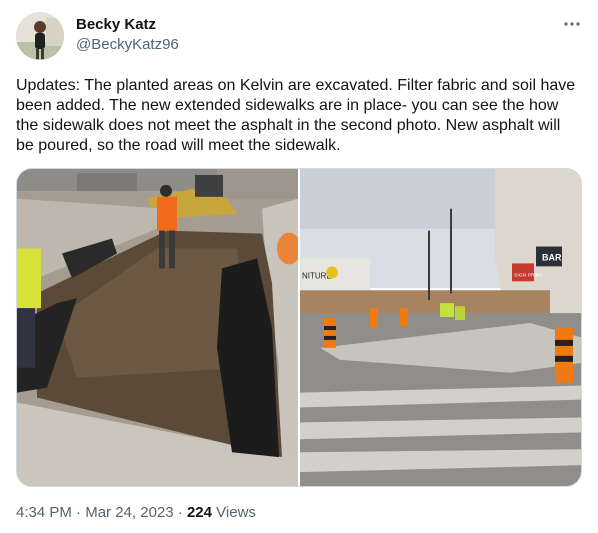  What do you see at coordinates (127, 25) in the screenshot?
I see `display-name: Becky Katz` at bounding box center [127, 25].